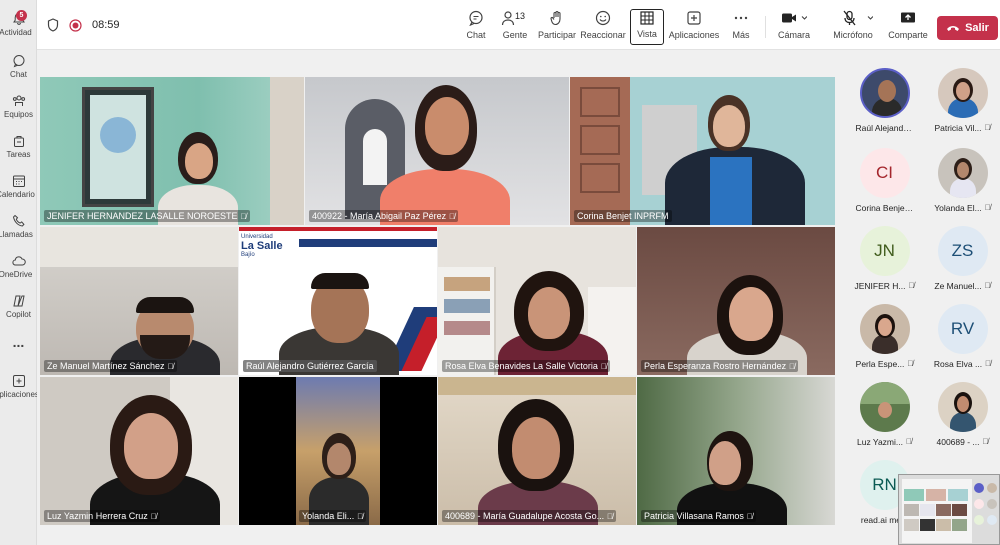 This screenshot has width=1000, height=545. Describe the element at coordinates (139, 301) in the screenshot. I see `video-tile: Ze Manuel Martínez Sánchez 🎙̸` at that location.